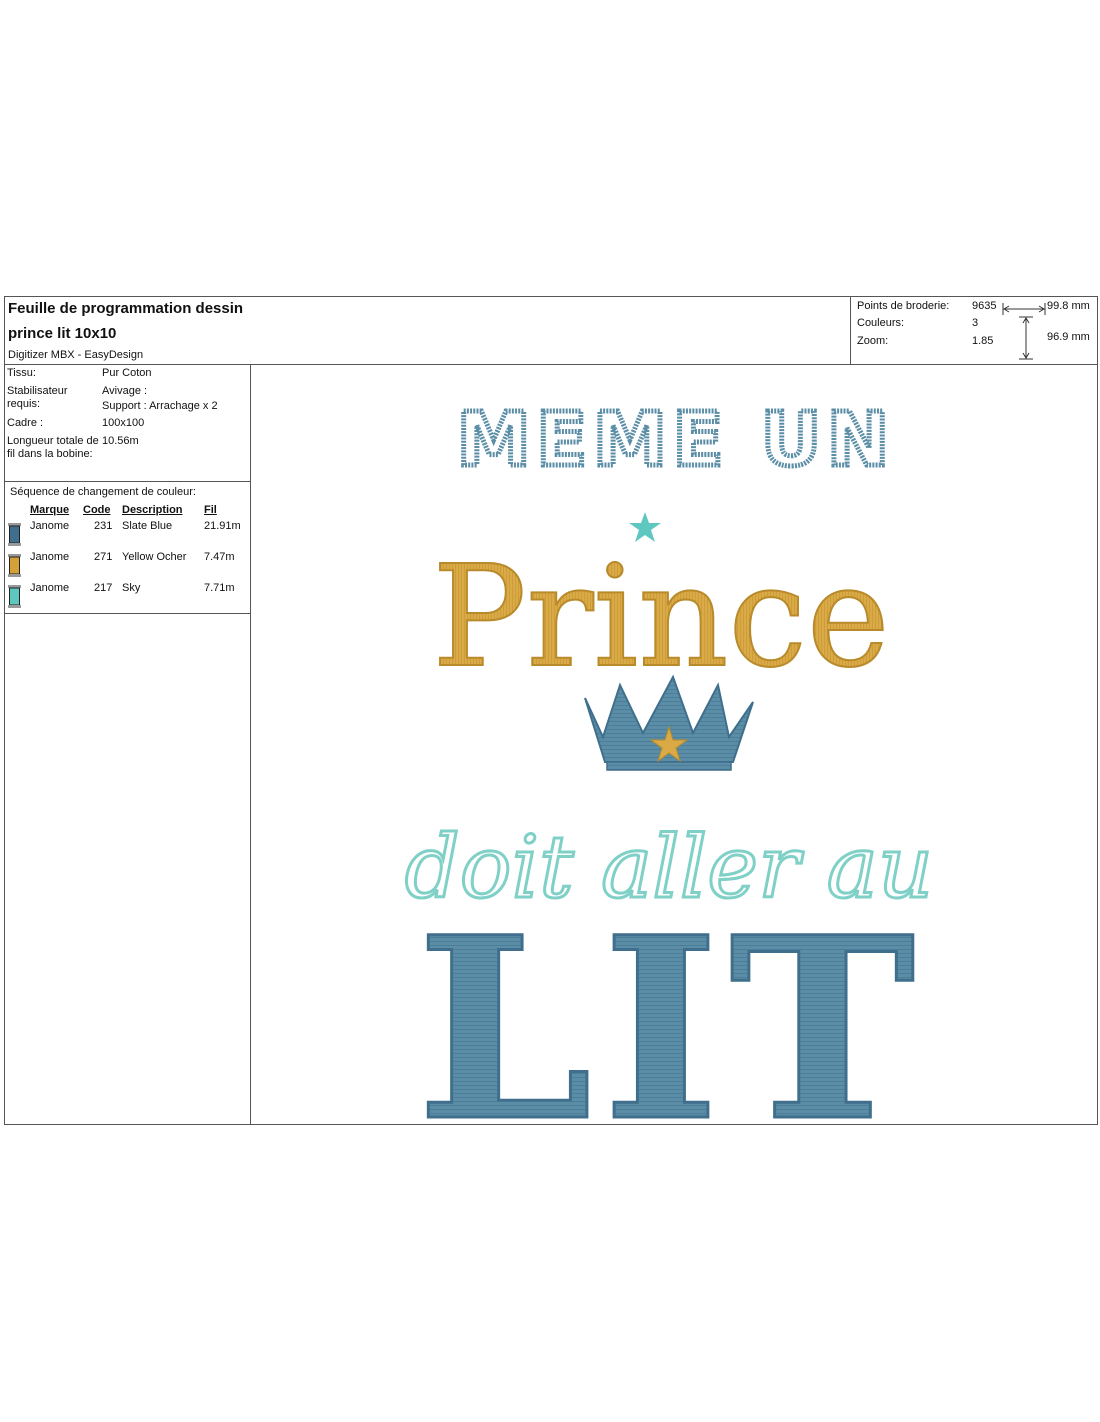 The width and height of the screenshot is (1100, 1422). I want to click on fabric-value: Pur Coton, so click(127, 373).